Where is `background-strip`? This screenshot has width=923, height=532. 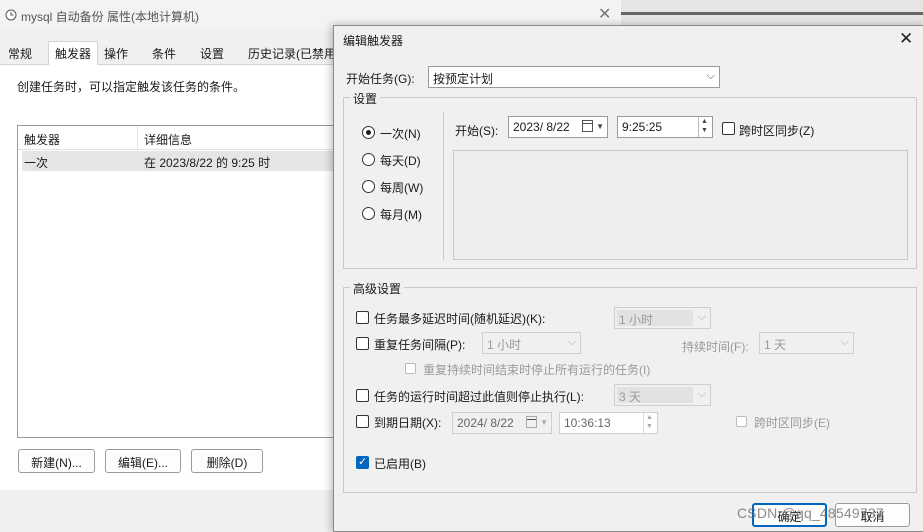
background-strip is located at coordinates (772, 12).